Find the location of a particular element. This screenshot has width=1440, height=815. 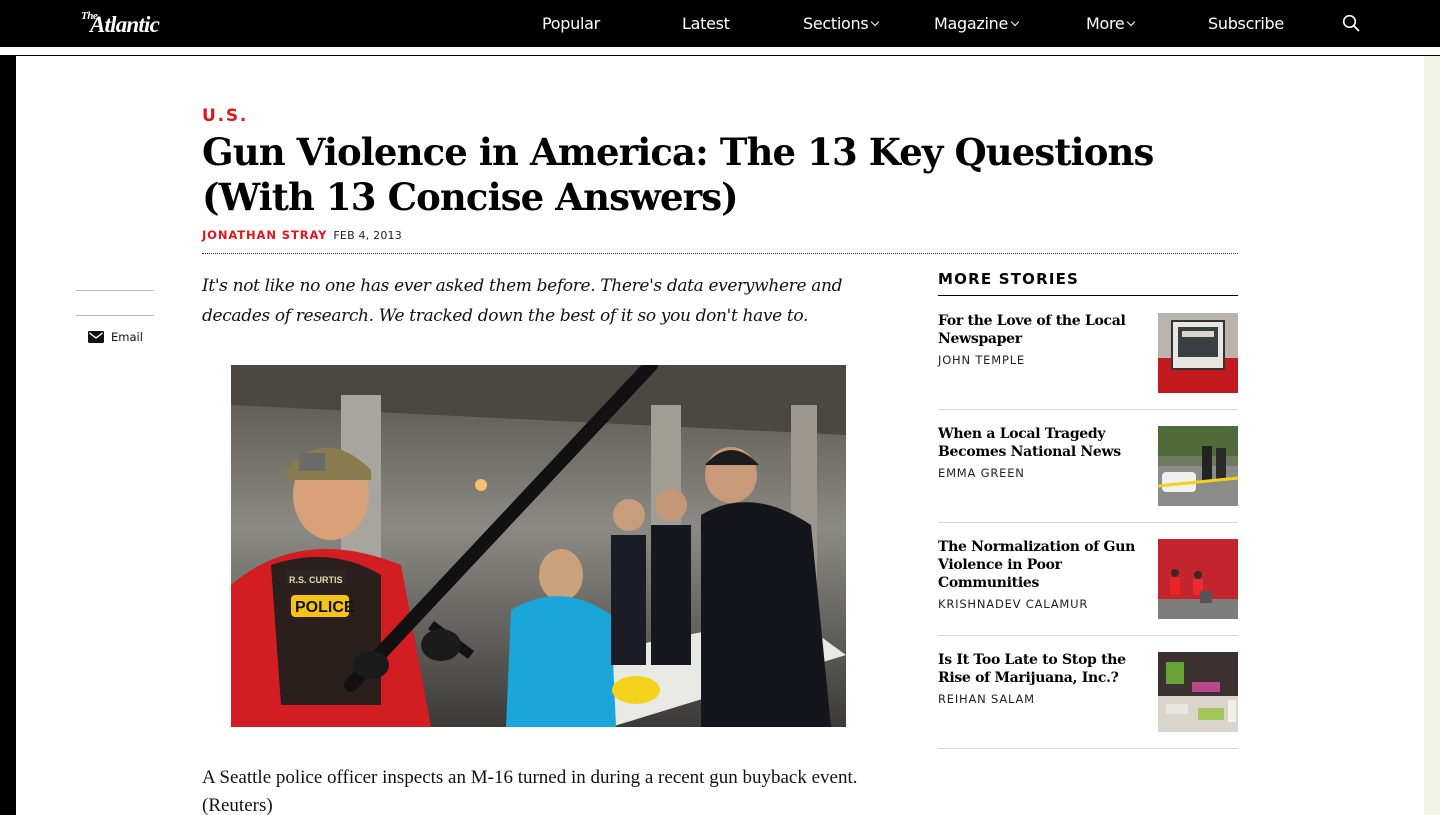

nav-subscribe-label: Subscribe is located at coordinates (1246, 23).